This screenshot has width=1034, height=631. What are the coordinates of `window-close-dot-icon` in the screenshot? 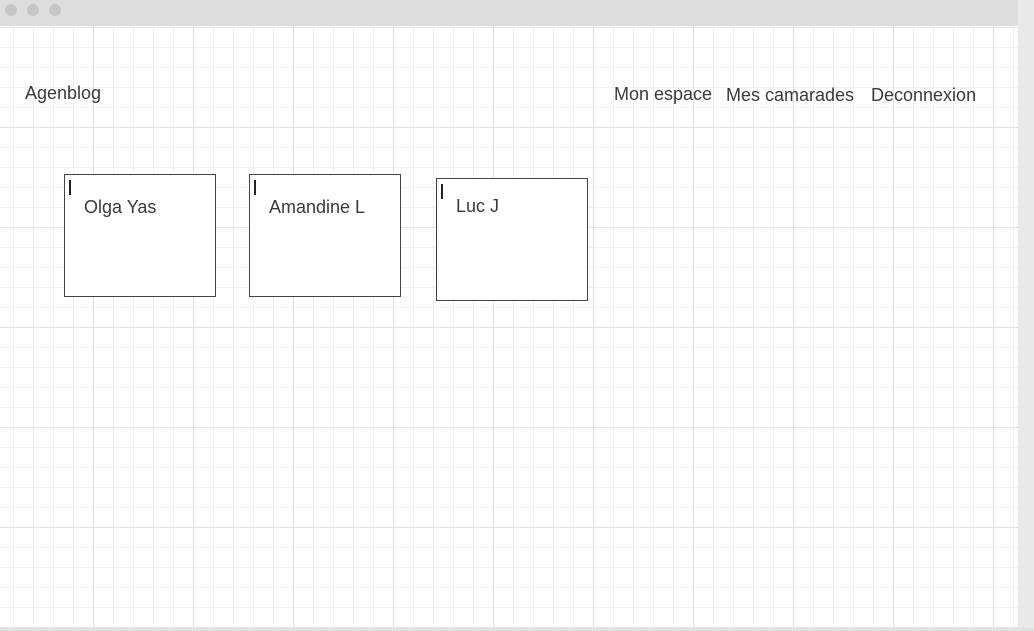 It's located at (11, 10).